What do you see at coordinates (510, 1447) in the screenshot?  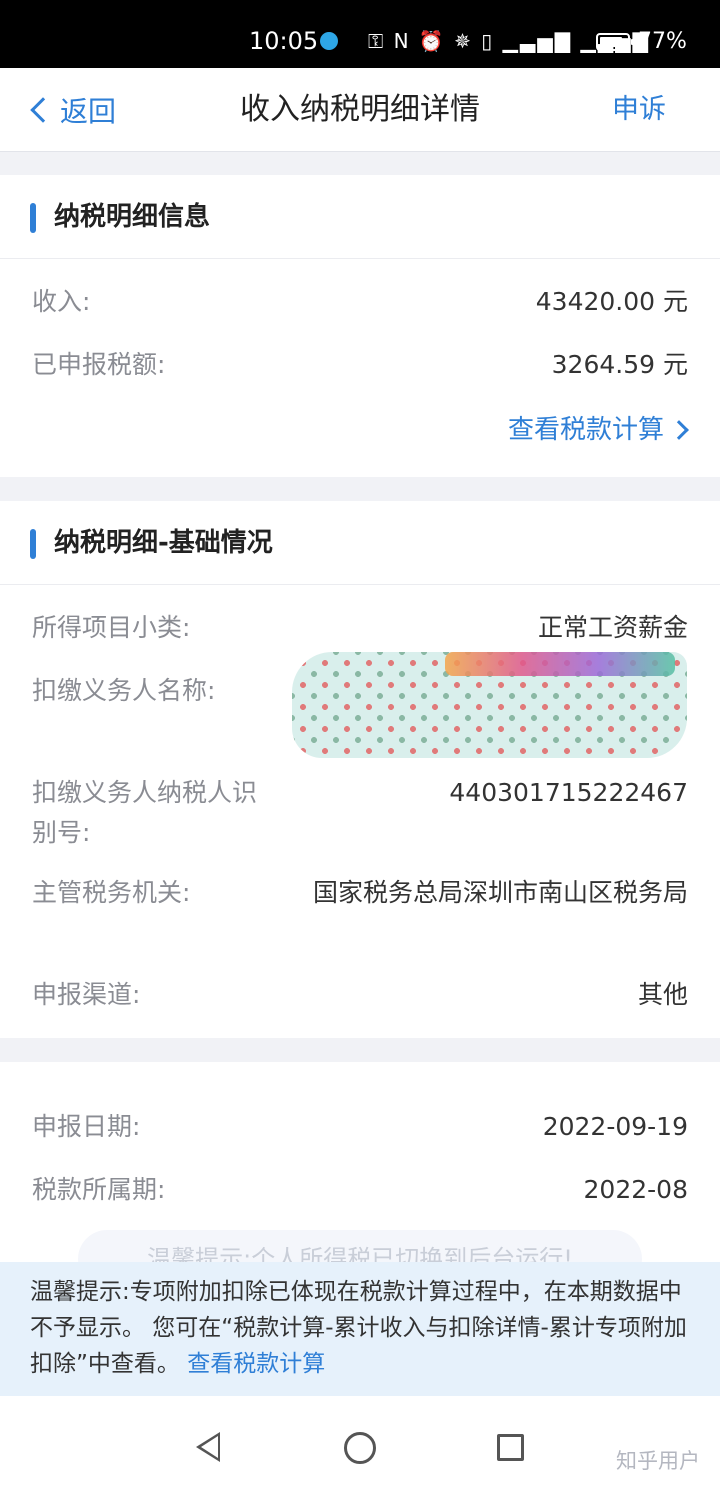 I see `nav-recents-icon` at bounding box center [510, 1447].